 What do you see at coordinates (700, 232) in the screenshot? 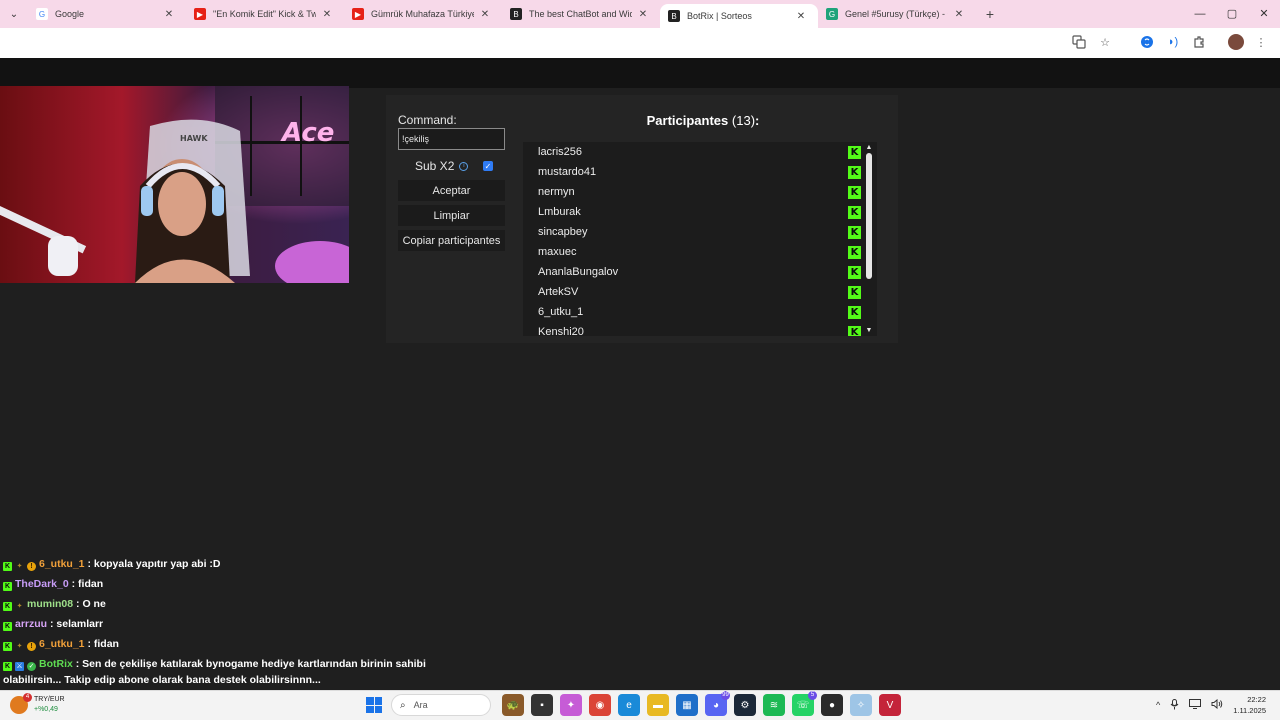
I see `participant-row: sincapbey K` at bounding box center [700, 232].